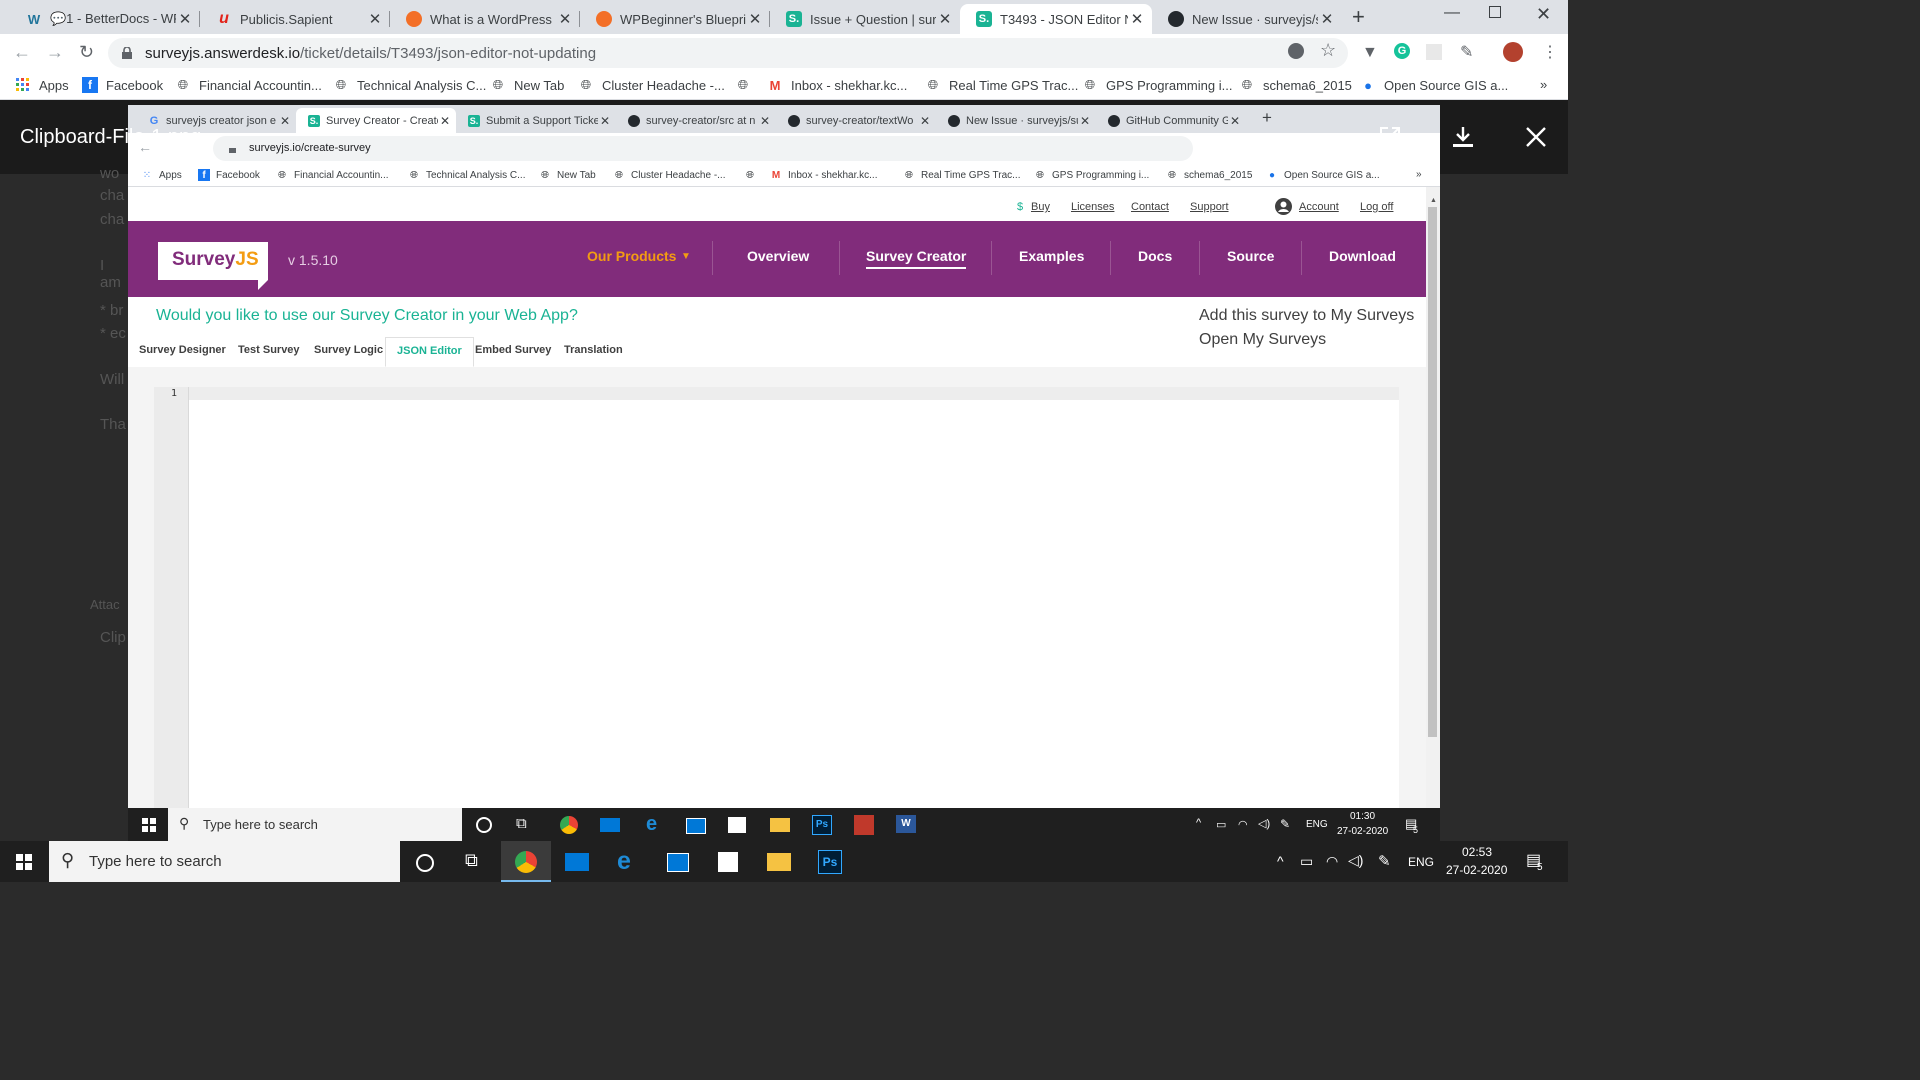 This screenshot has height=1080, width=1920. I want to click on clock-date: 27-02-2020, so click(1476, 870).